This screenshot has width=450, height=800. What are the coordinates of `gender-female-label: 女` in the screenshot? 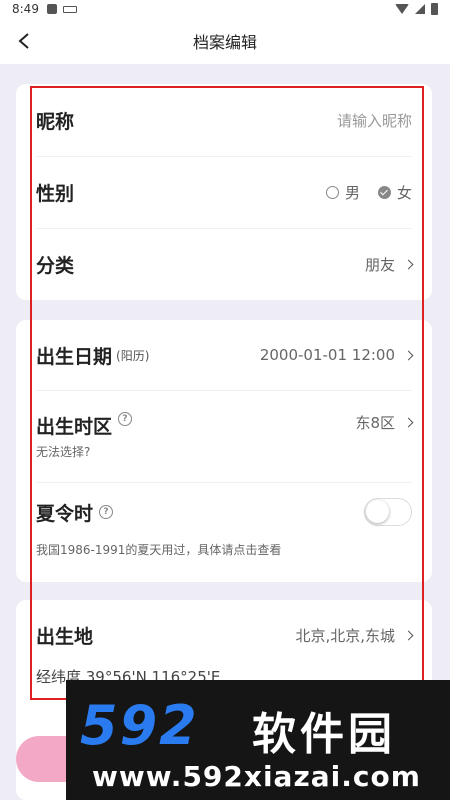 It's located at (404, 192).